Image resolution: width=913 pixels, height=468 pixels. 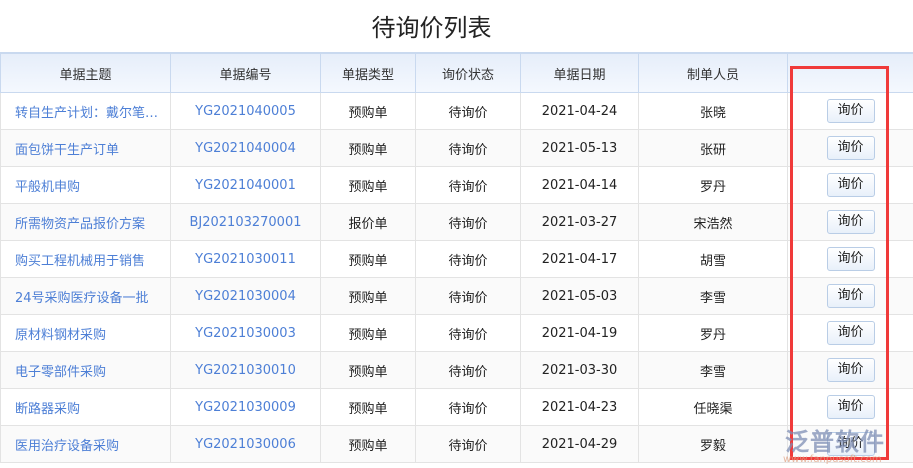 What do you see at coordinates (85, 111) in the screenshot?
I see `subject-link: 转自生产计划：戴尔笔记本` at bounding box center [85, 111].